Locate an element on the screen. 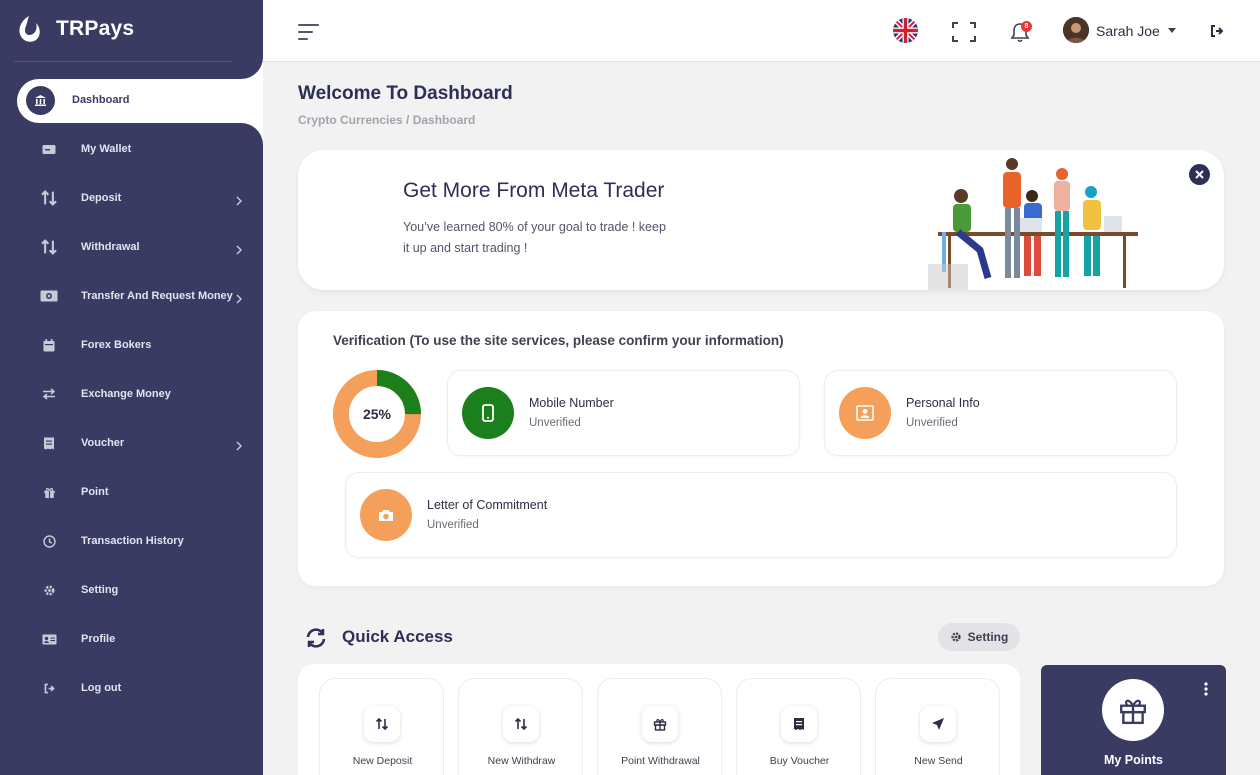 This screenshot has height=775, width=1260. brand: TRPays is located at coordinates (75, 29).